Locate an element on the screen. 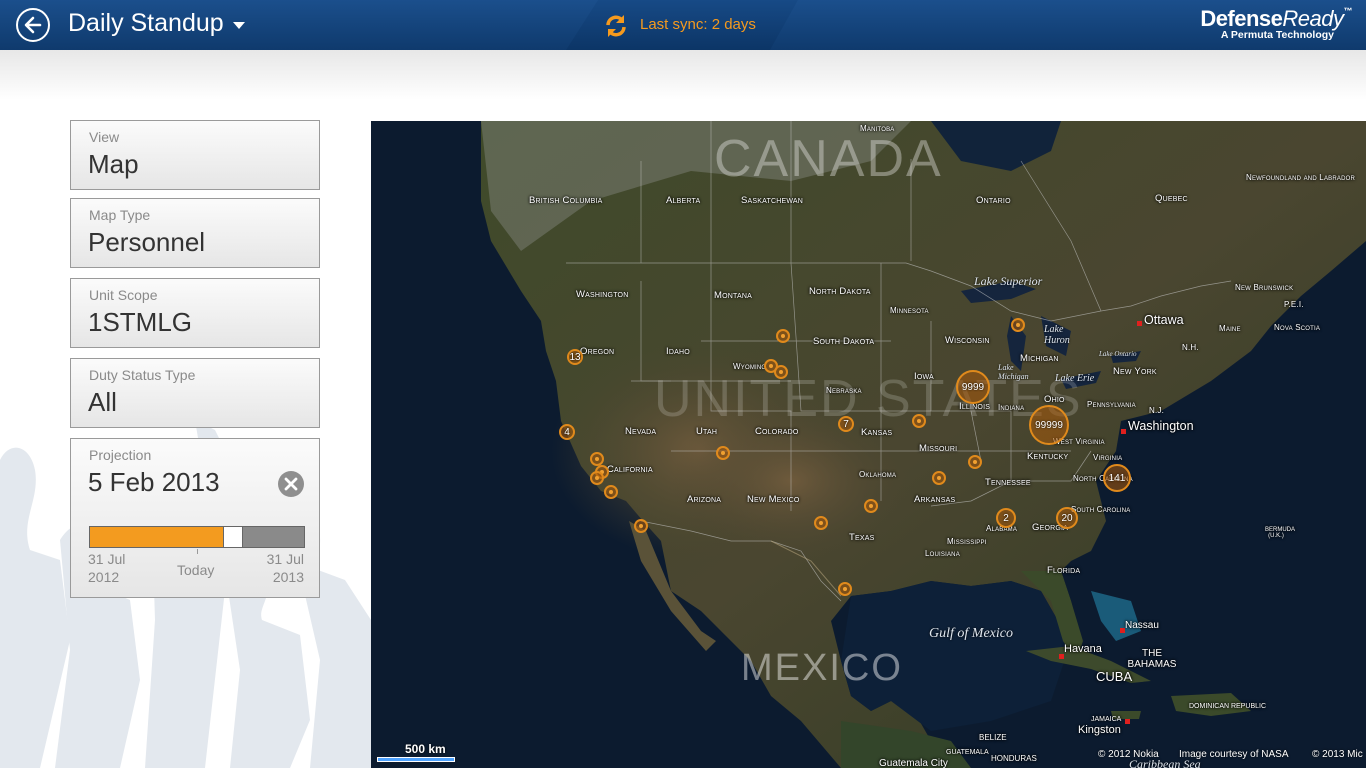 This screenshot has height=768, width=1366. last-sync-status: Last sync: 2 days is located at coordinates (698, 24).